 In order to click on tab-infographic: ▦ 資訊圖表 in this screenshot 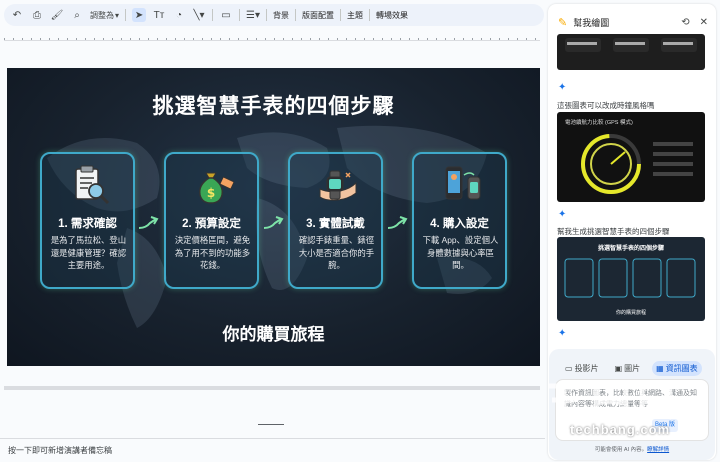, I will do `click(677, 368)`.